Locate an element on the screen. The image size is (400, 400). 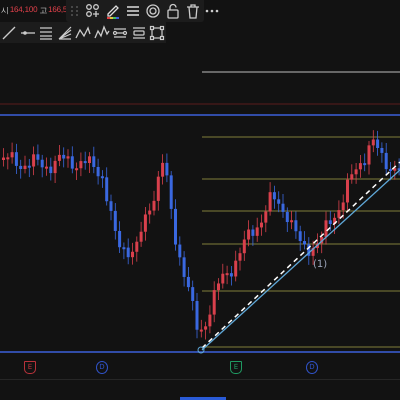
anchor-handle is located at coordinates (201, 350).